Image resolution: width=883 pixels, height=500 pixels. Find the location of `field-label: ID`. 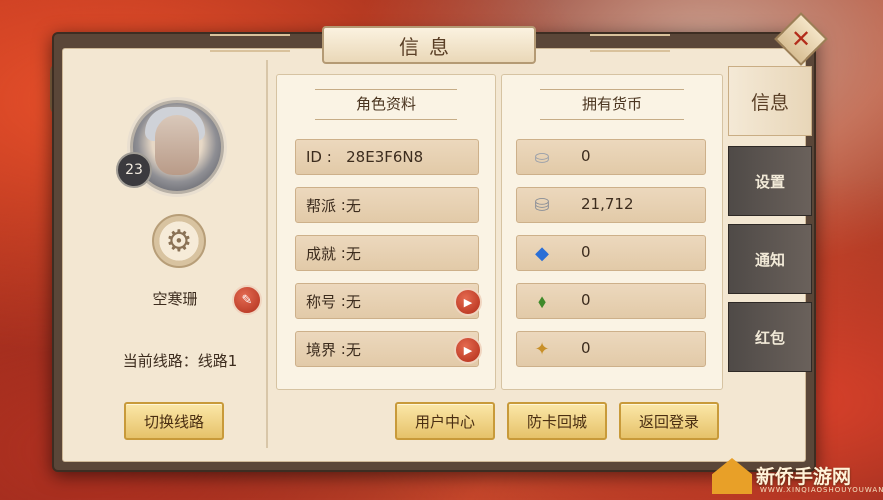

field-label: ID is located at coordinates (314, 157).